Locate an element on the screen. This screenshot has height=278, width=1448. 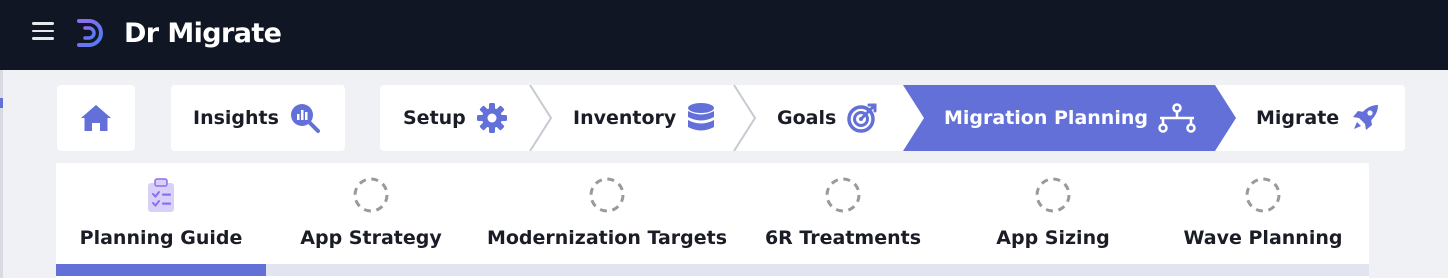
window-edge-marker is located at coordinates (1, 103).